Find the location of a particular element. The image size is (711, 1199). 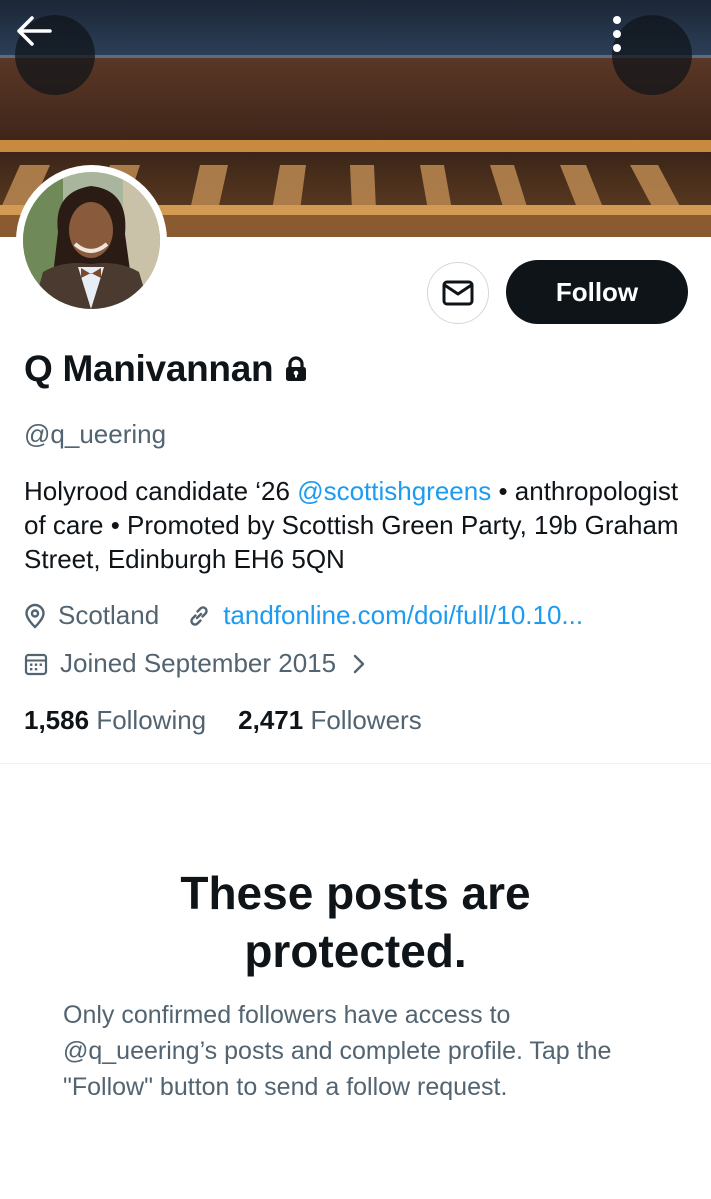

more-options-button is located at coordinates (652, 55).